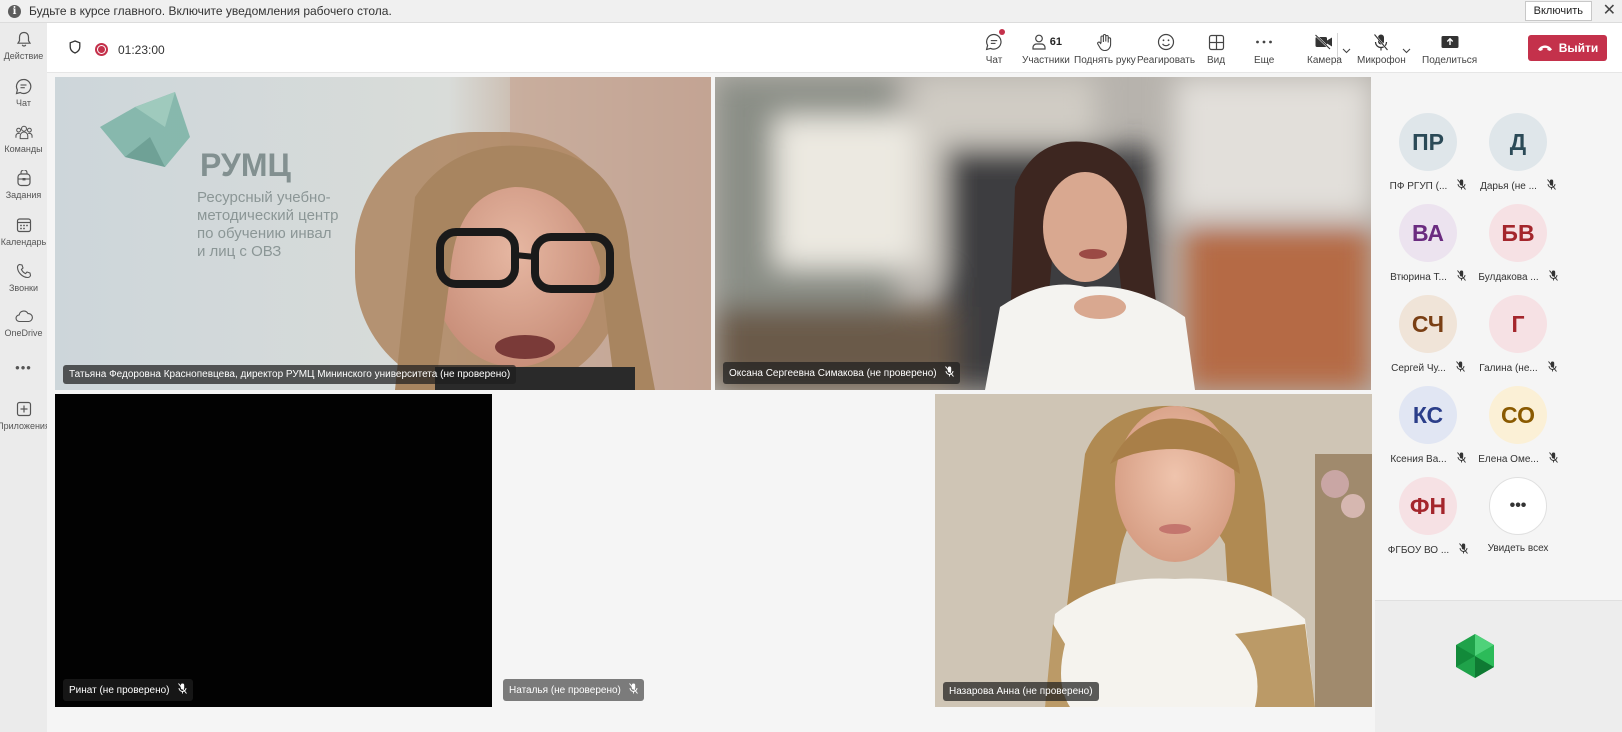 The height and width of the screenshot is (732, 1622). Describe the element at coordinates (1428, 506) in the screenshot. I see `avatar: ФН` at that location.